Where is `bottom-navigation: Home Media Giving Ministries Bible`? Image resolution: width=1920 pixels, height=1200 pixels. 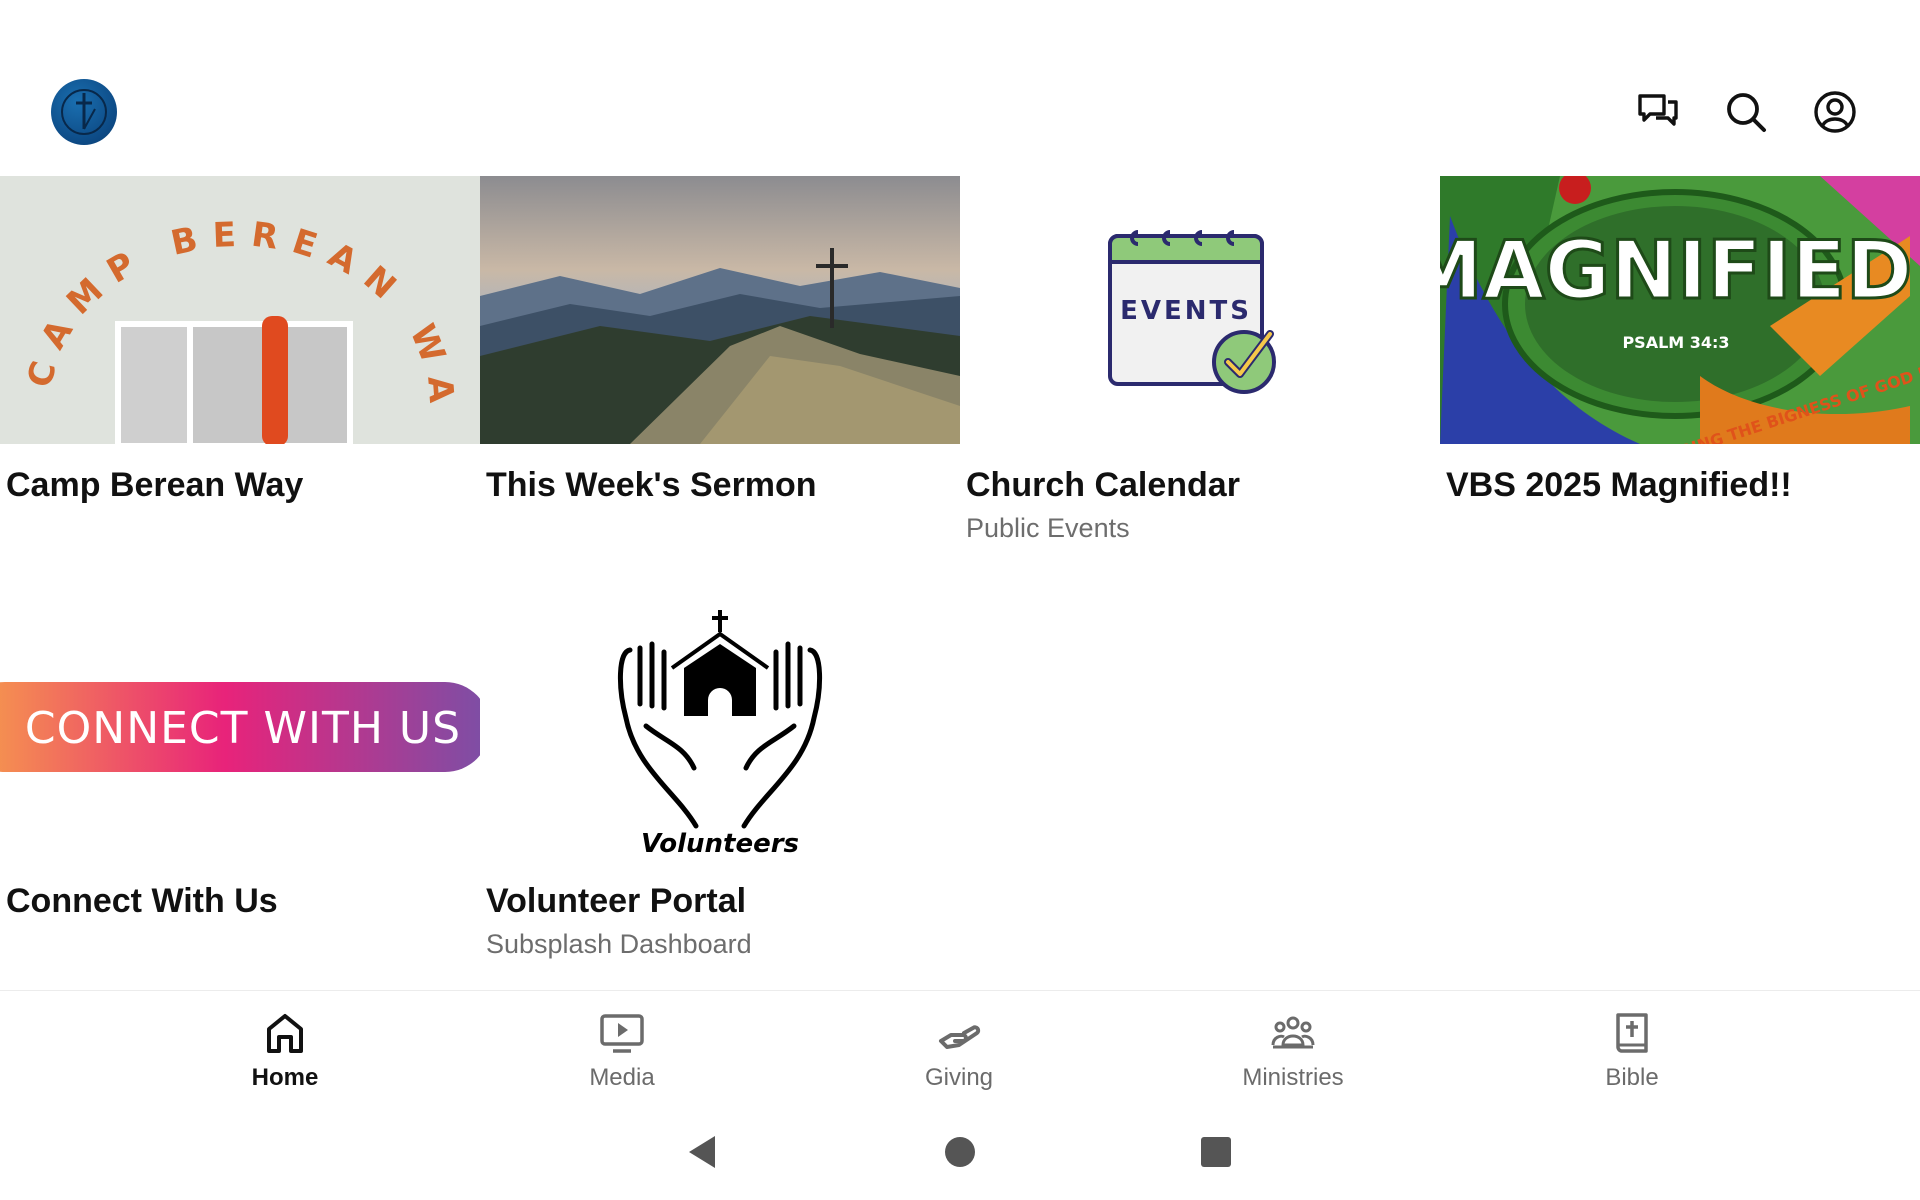 bottom-navigation: Home Media Giving Ministries Bible is located at coordinates (960, 1045).